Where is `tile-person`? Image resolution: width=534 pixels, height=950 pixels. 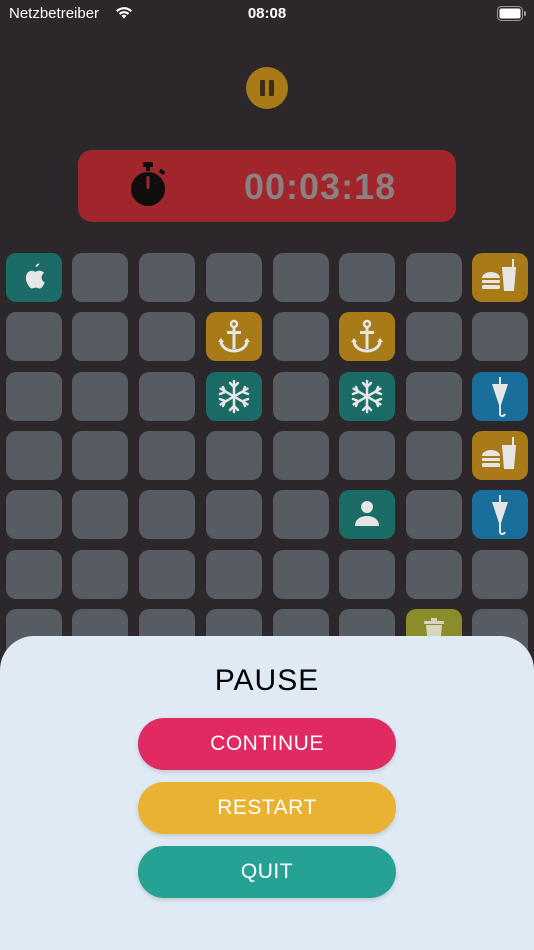 tile-person is located at coordinates (367, 514).